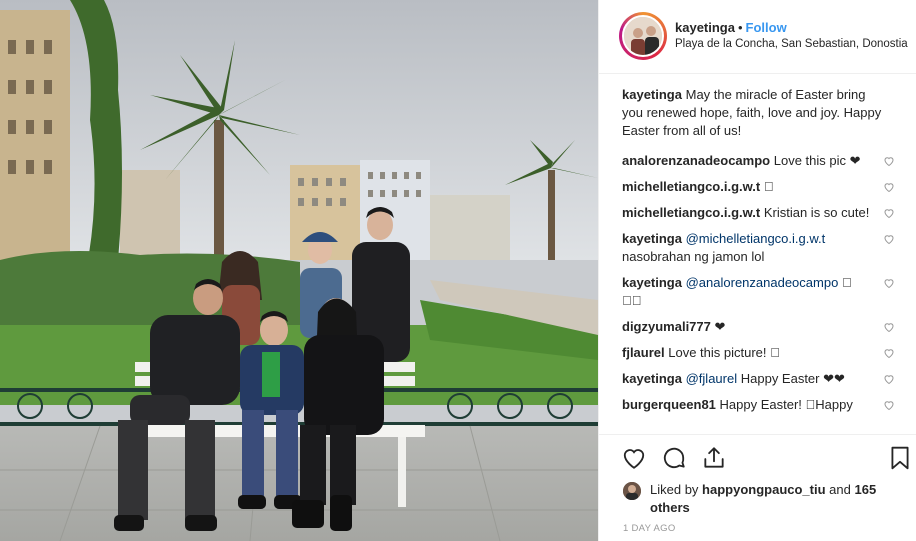 The width and height of the screenshot is (916, 541). I want to click on comment-text: Kristian is so cute!, so click(816, 212).